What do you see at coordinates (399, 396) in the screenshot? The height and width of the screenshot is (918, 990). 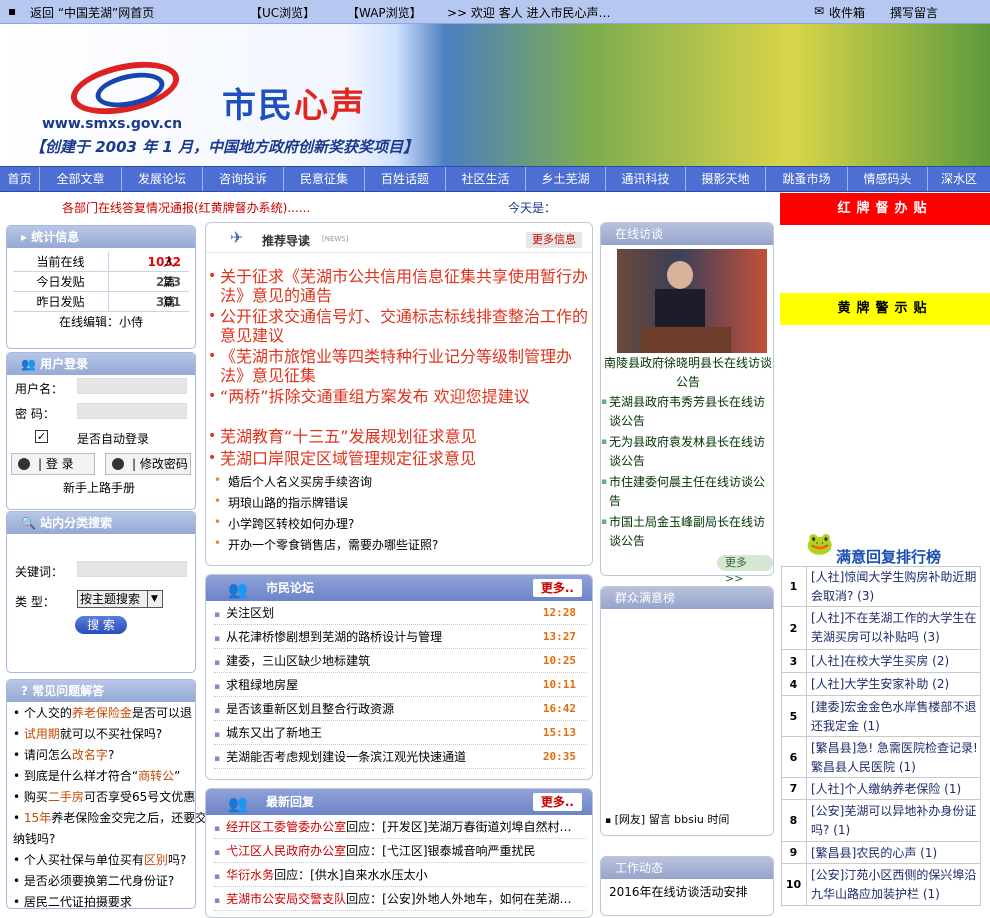 I see `recommend-headline: “两桥”拆除交通重组方案发布 欢迎您提建议` at bounding box center [399, 396].